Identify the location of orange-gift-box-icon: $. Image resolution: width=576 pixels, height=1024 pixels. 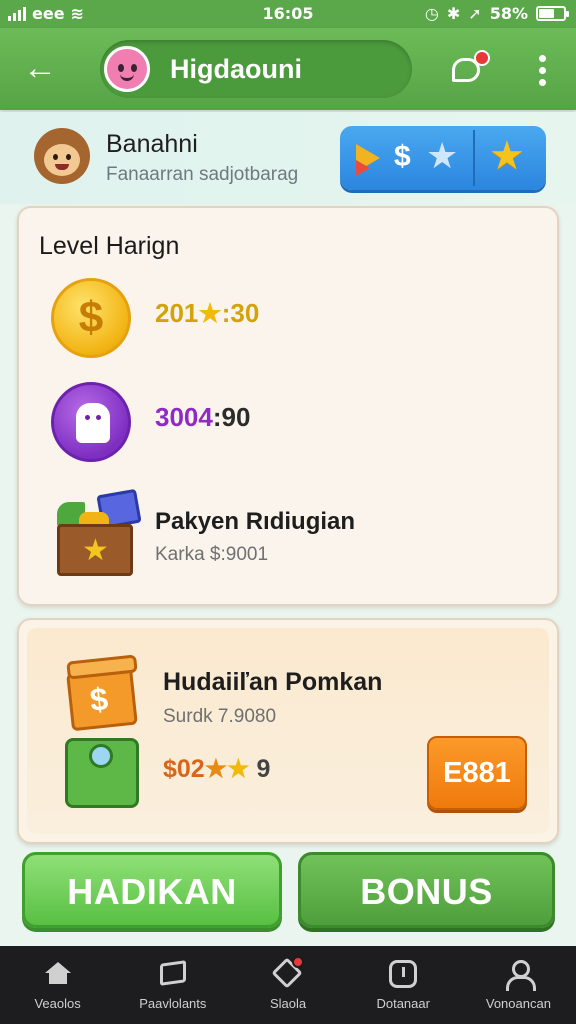
(103, 693).